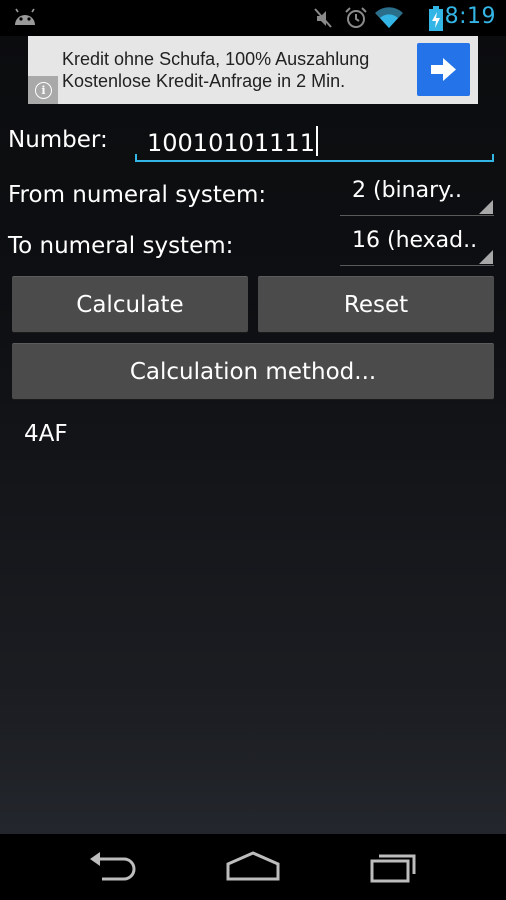  I want to click on recent-apps-icon, so click(393, 867).